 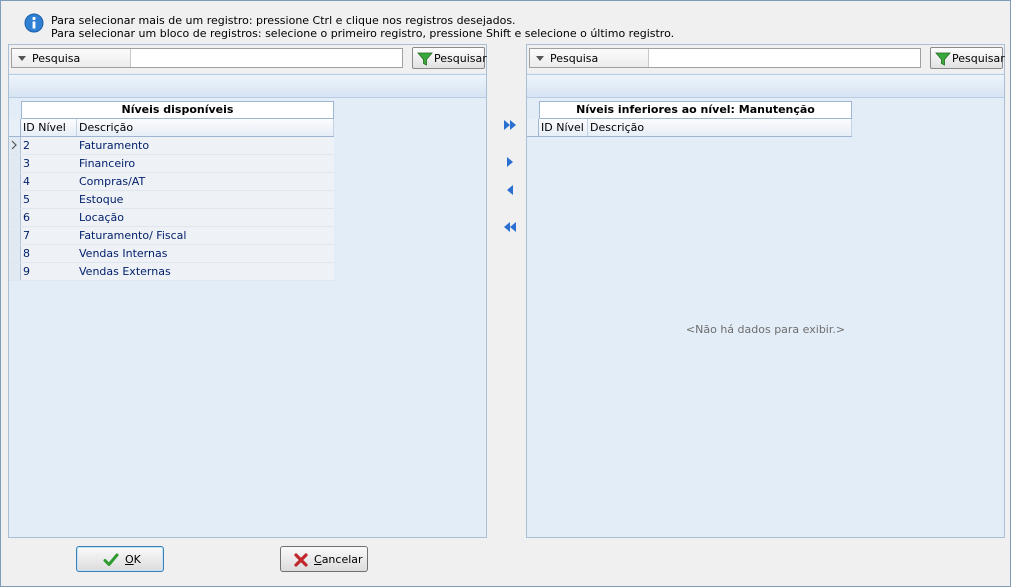 I want to click on cell-description: Faturamento/ Fiscal, so click(x=133, y=235).